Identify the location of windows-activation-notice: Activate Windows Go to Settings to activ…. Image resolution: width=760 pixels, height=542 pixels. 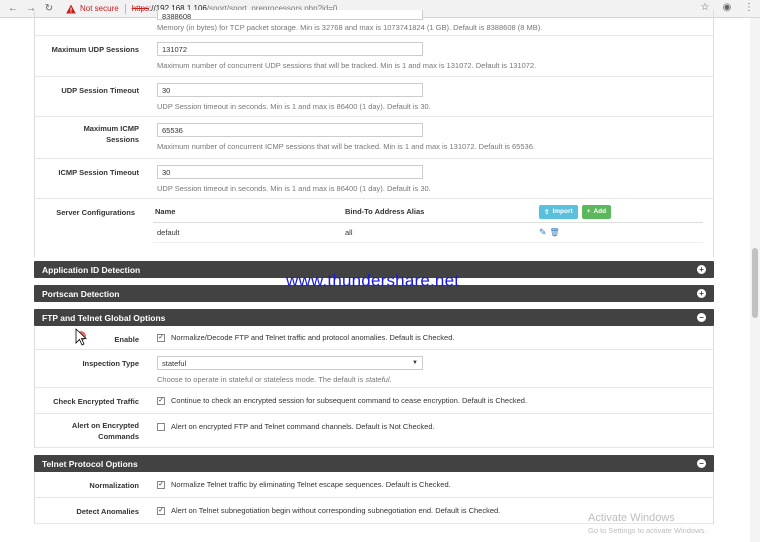
(647, 523).